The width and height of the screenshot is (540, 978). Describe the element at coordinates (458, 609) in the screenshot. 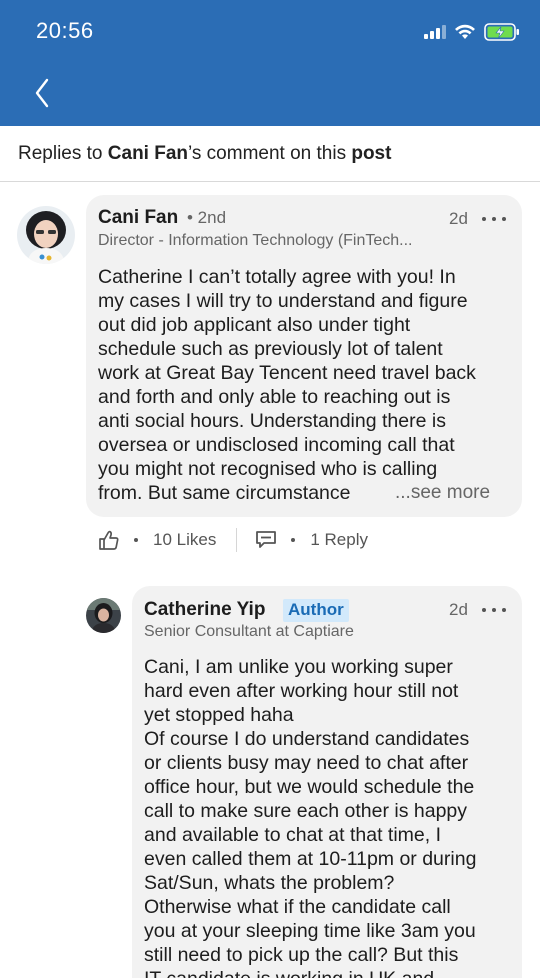

I see `reply-timestamp: 2d` at that location.